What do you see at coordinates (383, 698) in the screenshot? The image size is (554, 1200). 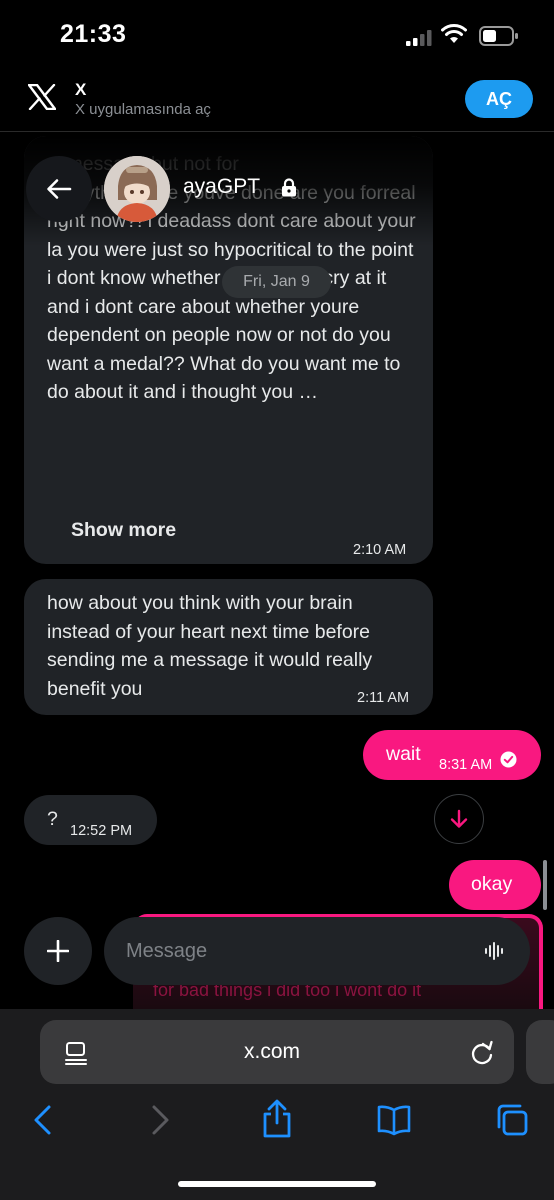 I see `message-time: 2:11 AM` at bounding box center [383, 698].